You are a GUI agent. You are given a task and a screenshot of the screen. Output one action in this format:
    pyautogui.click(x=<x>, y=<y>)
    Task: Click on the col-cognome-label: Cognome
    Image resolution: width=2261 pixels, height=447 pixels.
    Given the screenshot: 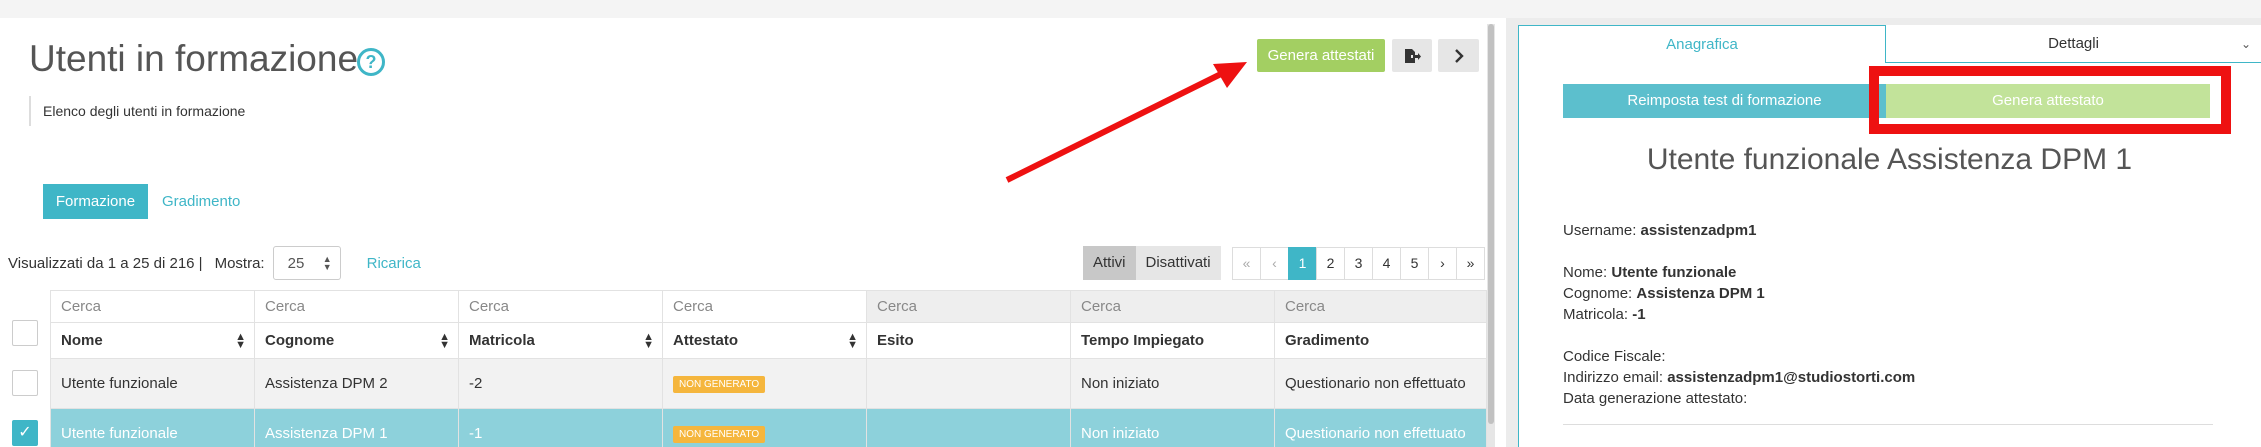 What is the action you would take?
    pyautogui.click(x=300, y=340)
    